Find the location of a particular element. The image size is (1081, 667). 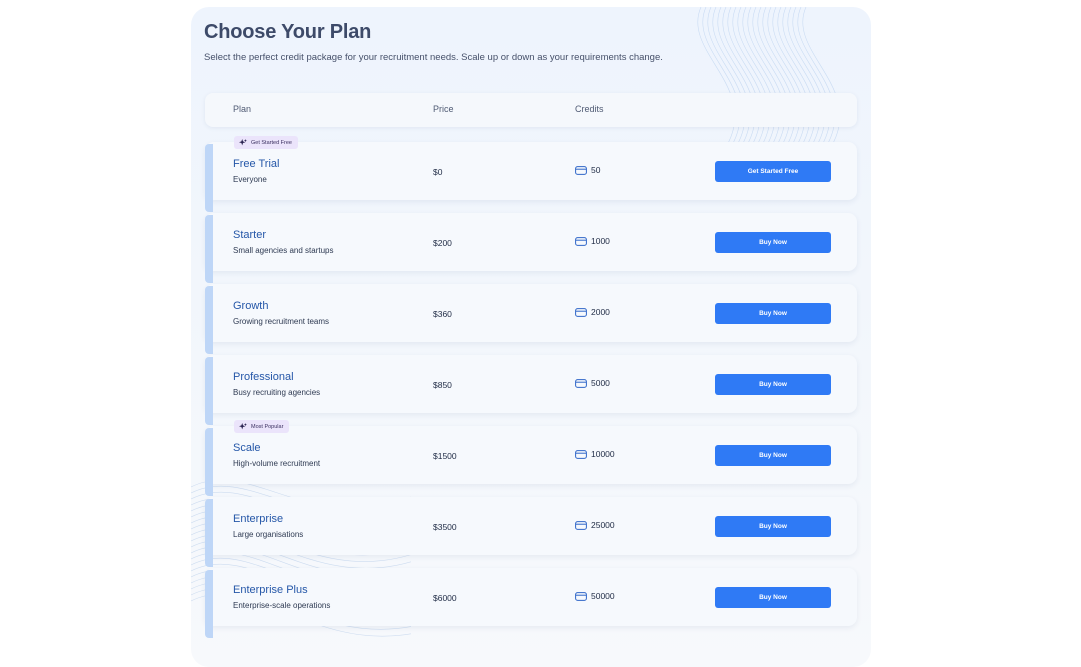

plan-name: Starter is located at coordinates (250, 235).